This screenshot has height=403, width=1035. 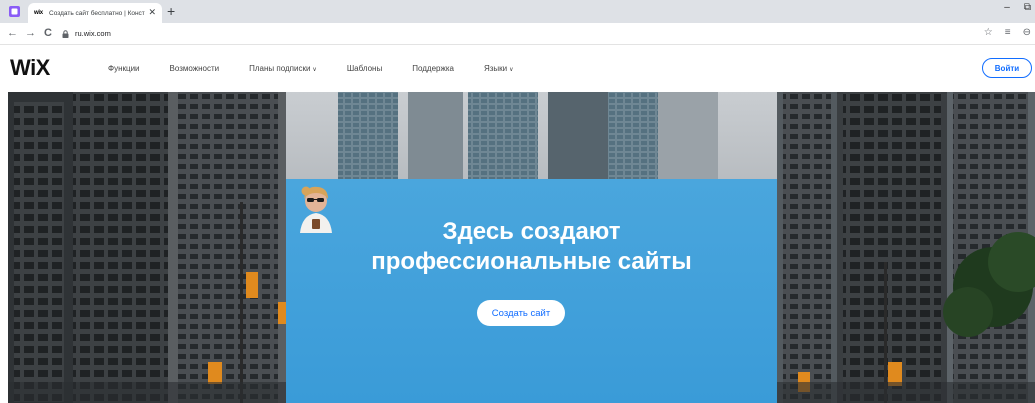 I want to click on nav-item-label: Шаблоны, so click(x=364, y=68).